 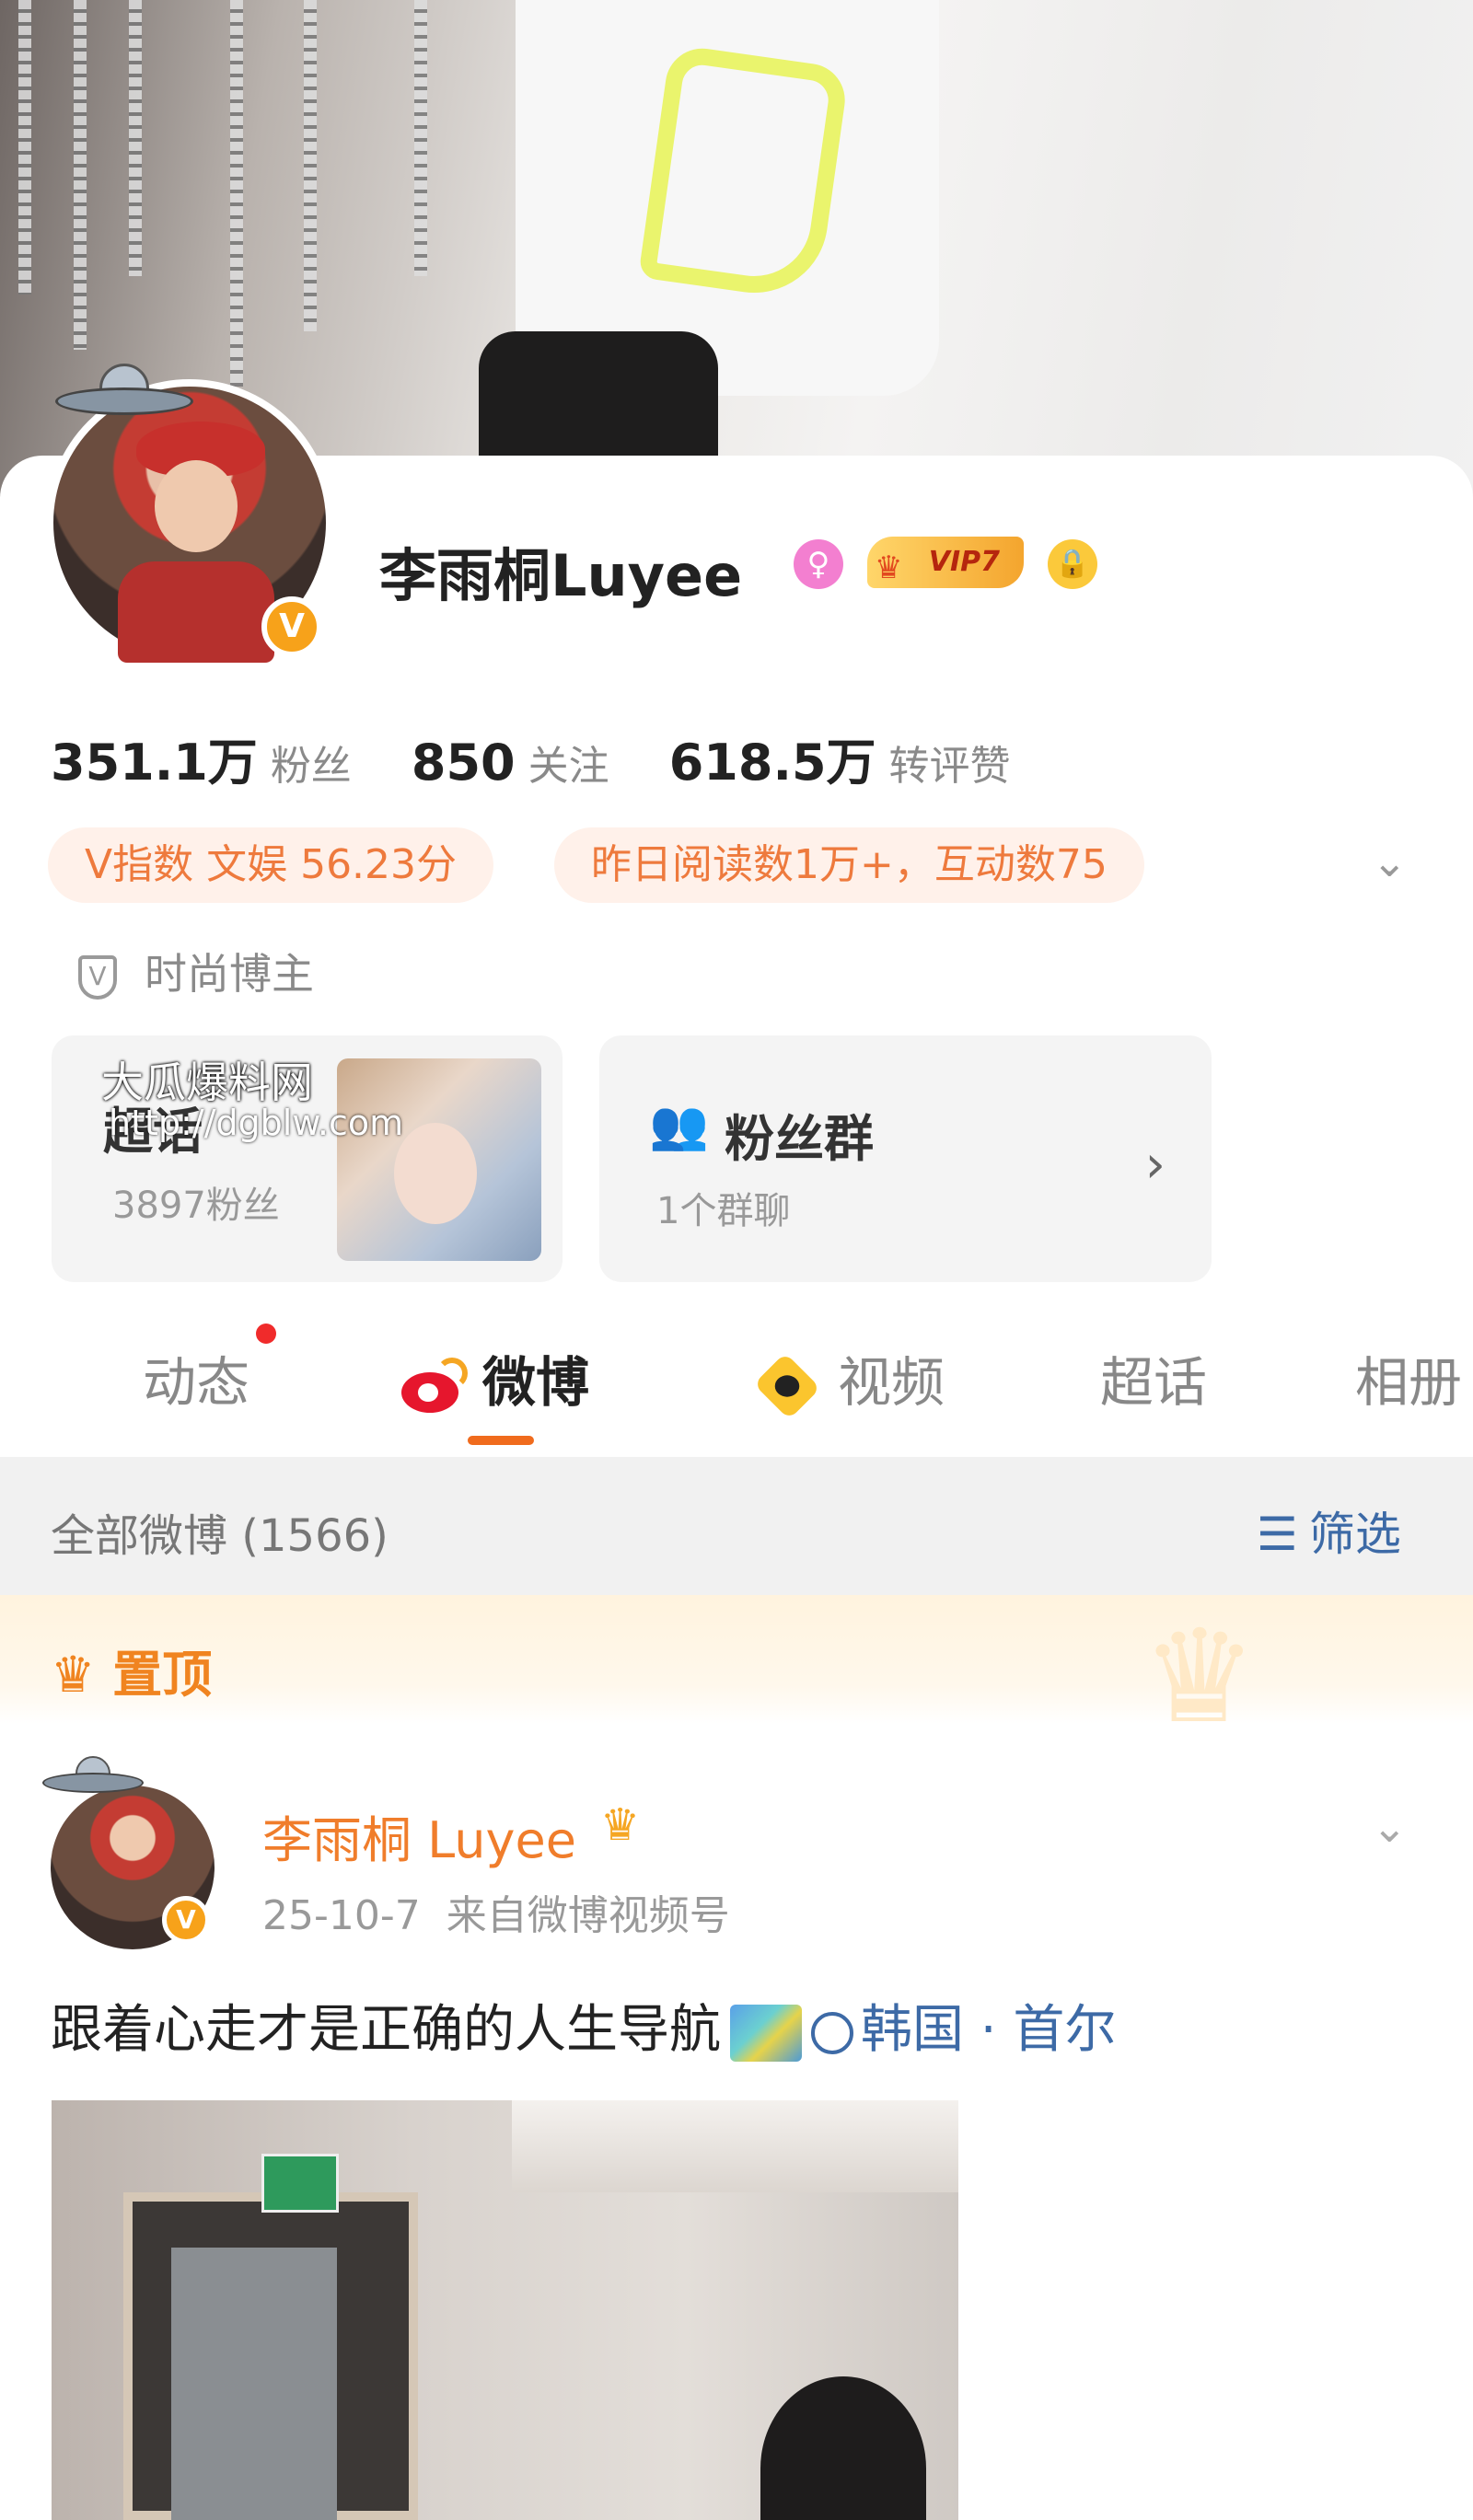 I want to click on profile-tabs: 动态 微博 视频 超话 相册, so click(x=736, y=1370).